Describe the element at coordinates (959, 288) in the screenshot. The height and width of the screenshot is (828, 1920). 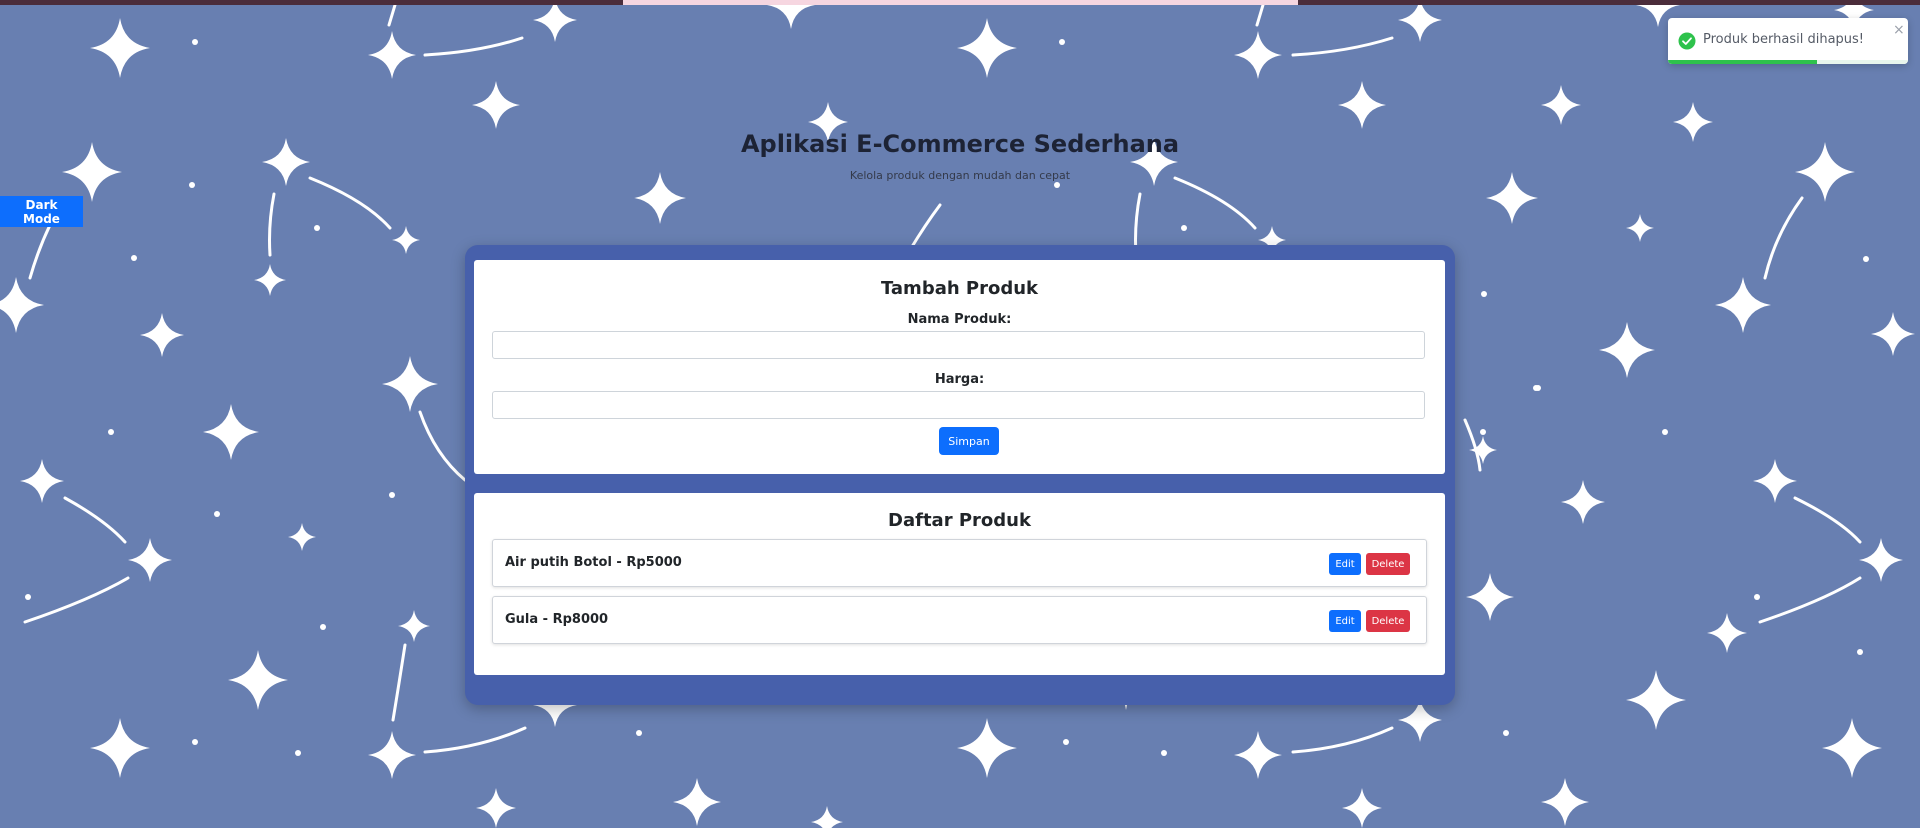
I see `add-product-title: Tambah Produk` at that location.